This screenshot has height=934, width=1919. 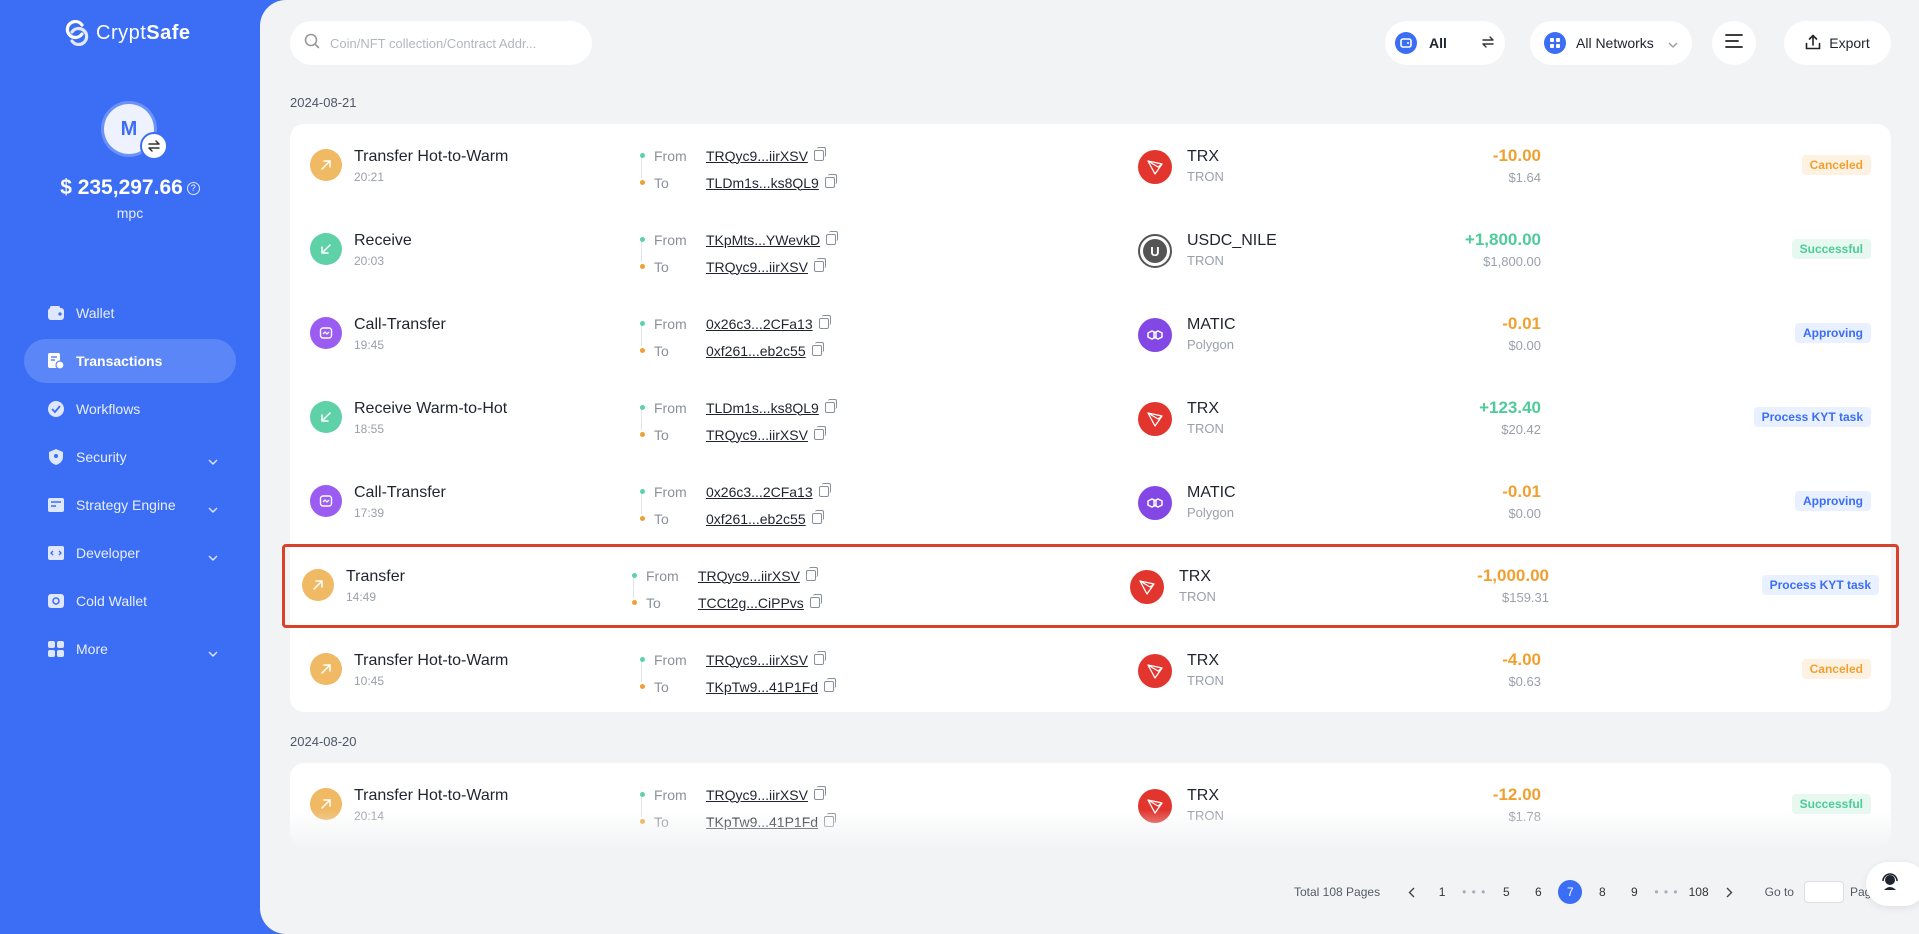 I want to click on network-filter: All Networks, so click(x=1611, y=43).